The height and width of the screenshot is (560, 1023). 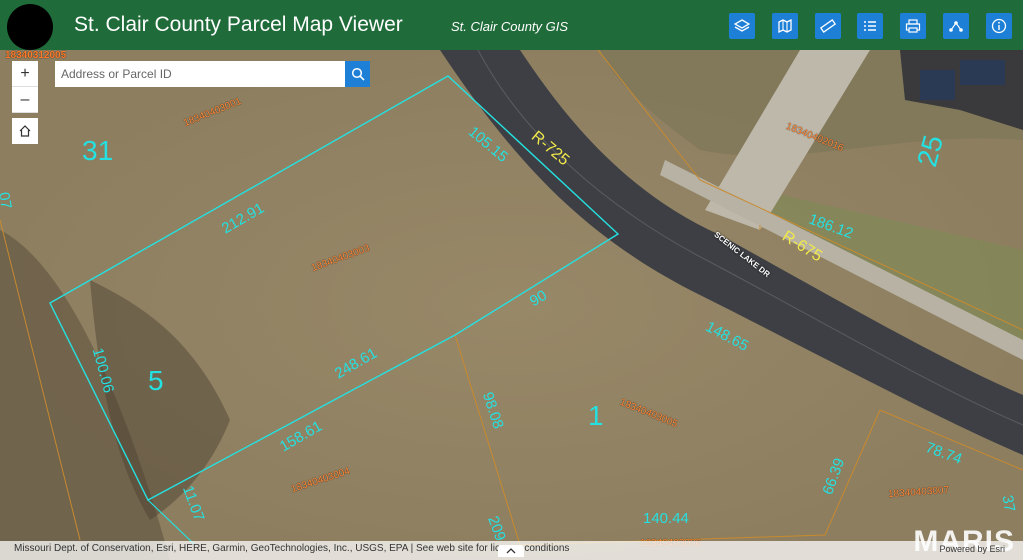 What do you see at coordinates (982, 72) in the screenshot?
I see `solar-panels` at bounding box center [982, 72].